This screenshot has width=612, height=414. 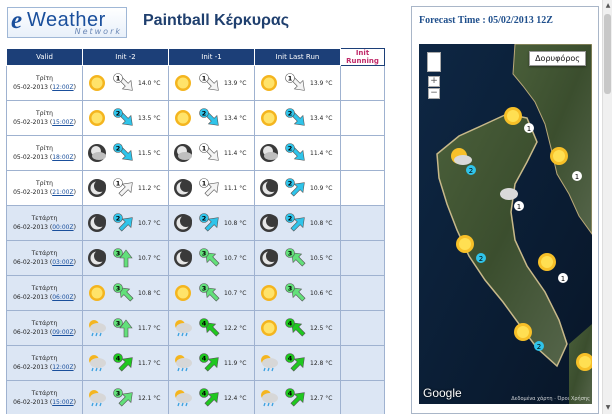 I want to click on temperature: 12.7 °C, so click(x=321, y=398).